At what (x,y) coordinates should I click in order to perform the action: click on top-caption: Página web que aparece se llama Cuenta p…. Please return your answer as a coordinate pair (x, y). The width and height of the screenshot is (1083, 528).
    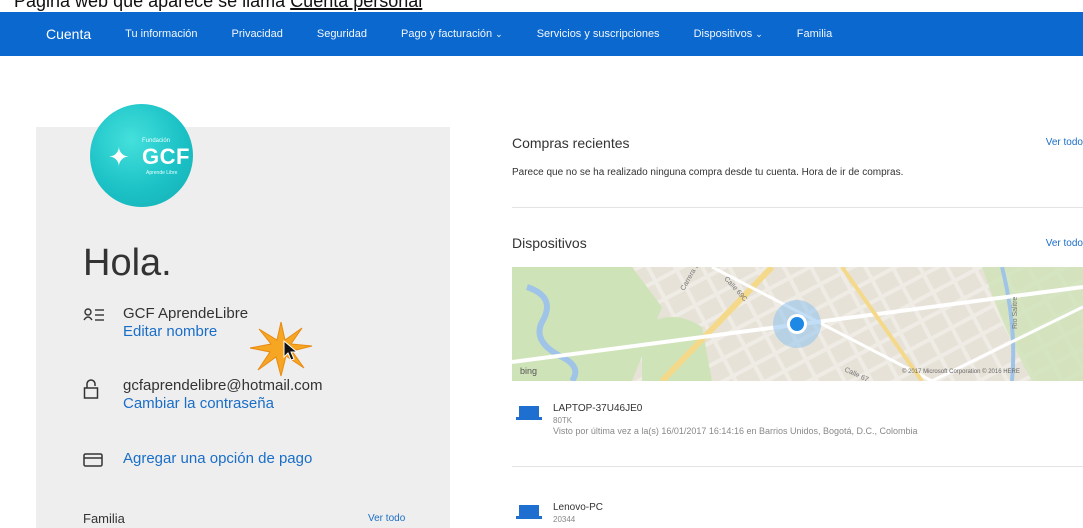
    Looking at the image, I should click on (218, 6).